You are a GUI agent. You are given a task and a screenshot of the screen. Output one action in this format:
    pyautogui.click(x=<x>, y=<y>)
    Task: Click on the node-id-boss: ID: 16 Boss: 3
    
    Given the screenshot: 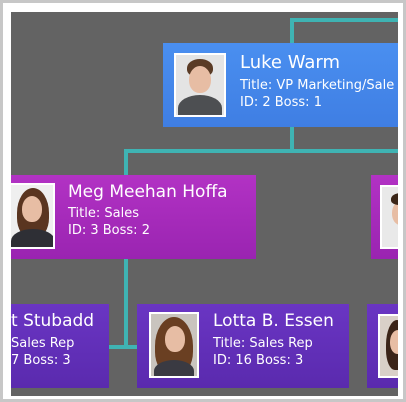 What is the action you would take?
    pyautogui.click(x=258, y=361)
    